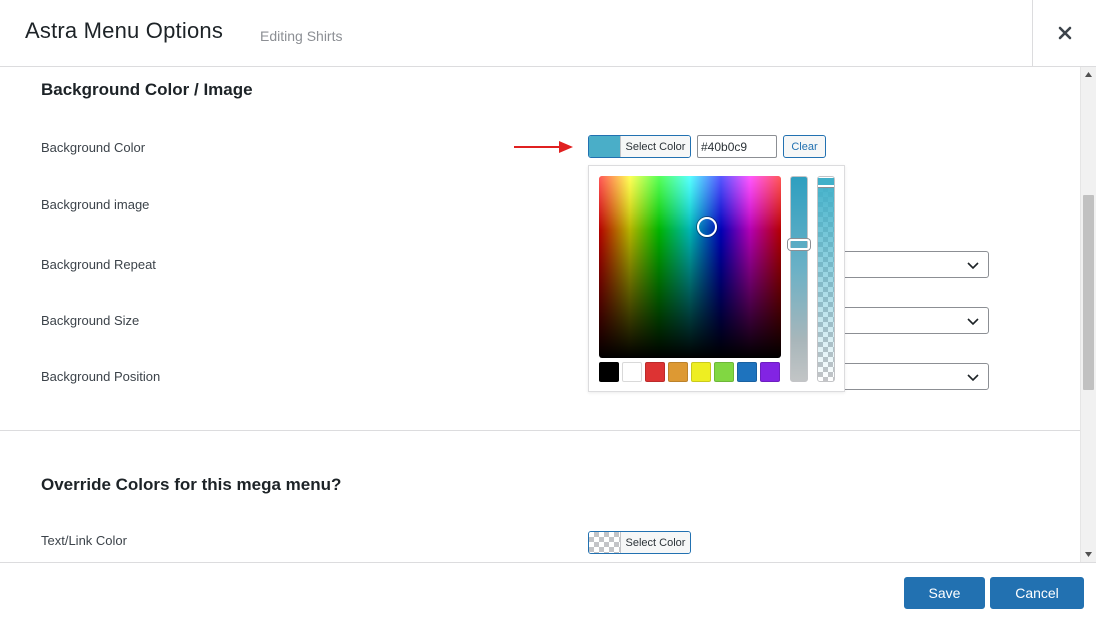  What do you see at coordinates (548, 591) in the screenshot?
I see `modal-footer: Save Cancel` at bounding box center [548, 591].